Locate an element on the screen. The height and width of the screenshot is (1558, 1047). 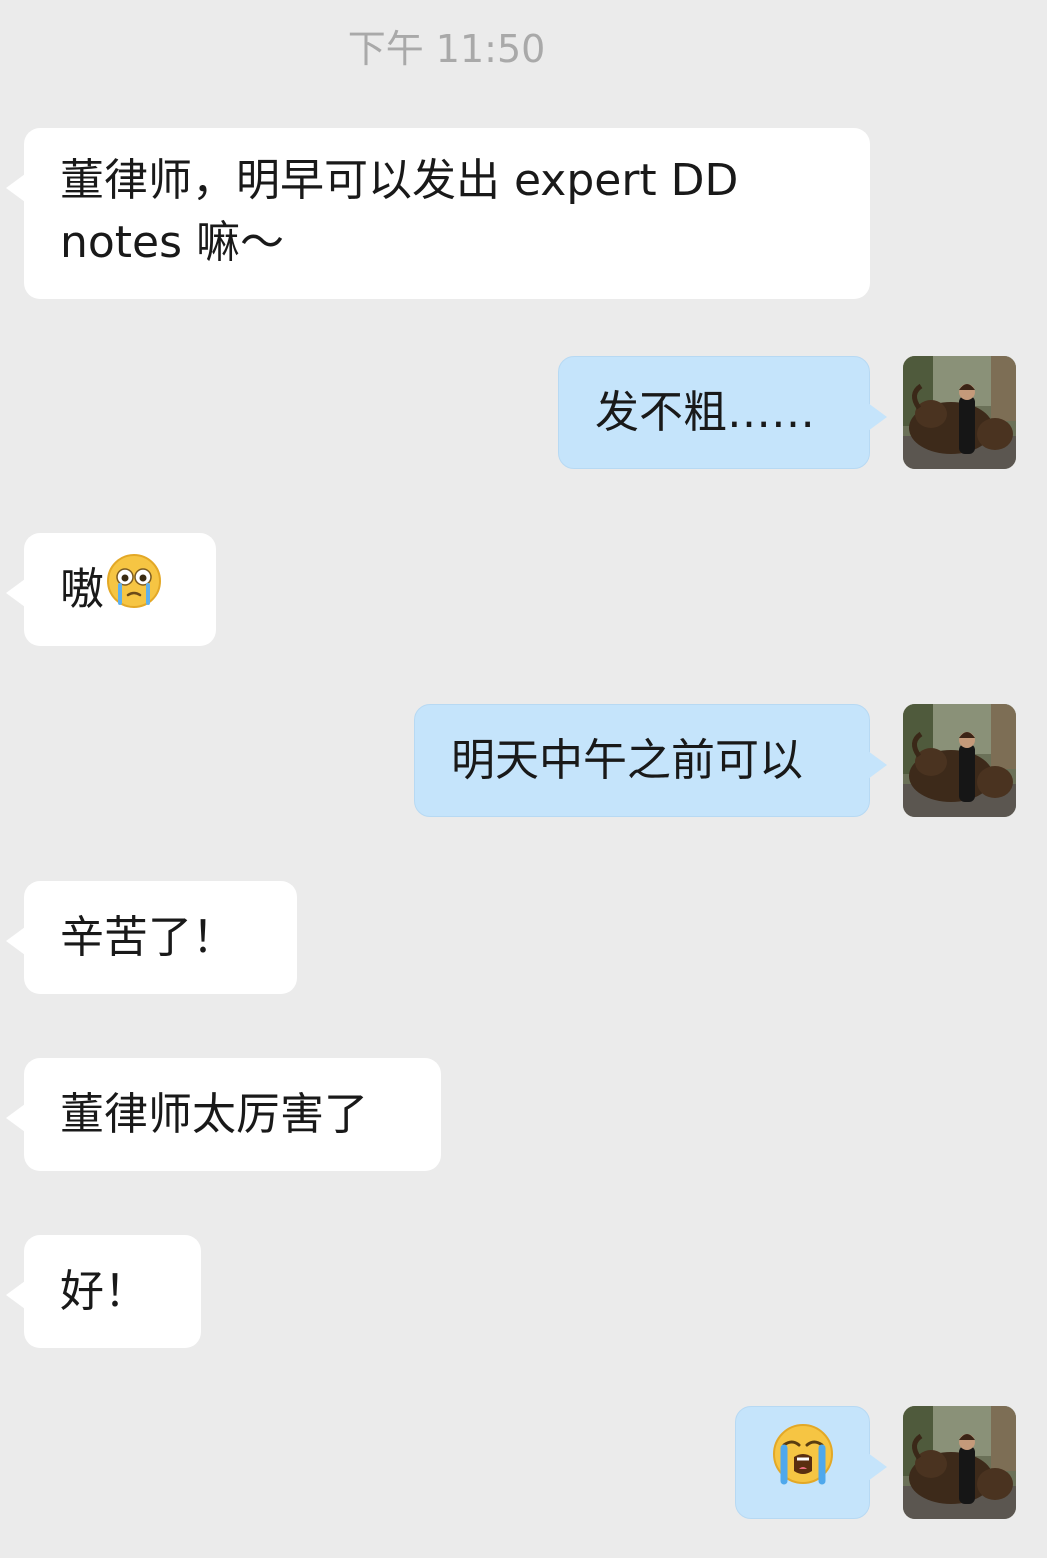
message-text: 嗷 is located at coordinates (82, 589).